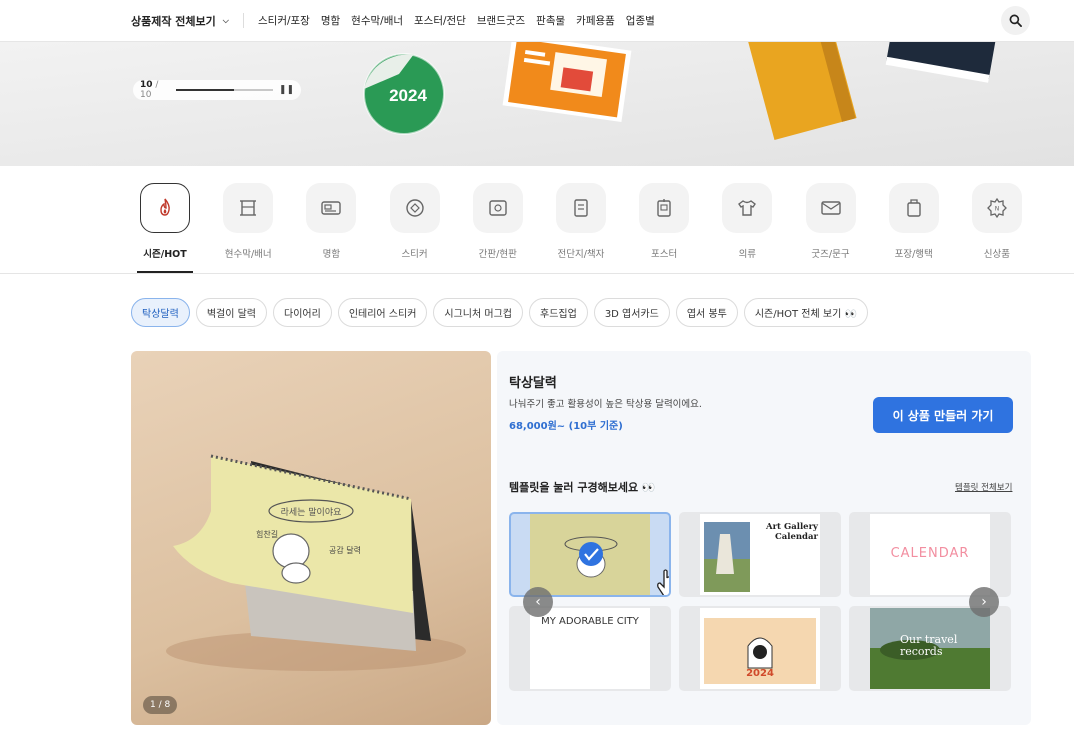  I want to click on template-6-title: Our travel records, so click(929, 645).